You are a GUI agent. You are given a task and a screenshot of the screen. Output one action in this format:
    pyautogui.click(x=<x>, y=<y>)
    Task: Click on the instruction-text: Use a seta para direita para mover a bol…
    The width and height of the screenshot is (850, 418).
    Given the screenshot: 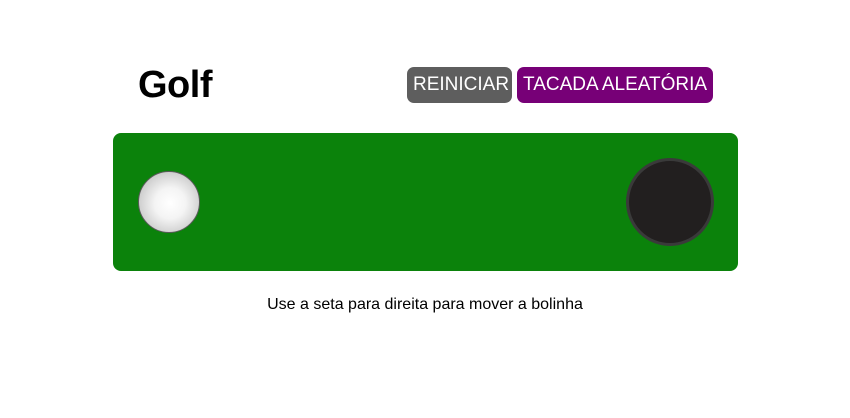 What is the action you would take?
    pyautogui.click(x=425, y=304)
    